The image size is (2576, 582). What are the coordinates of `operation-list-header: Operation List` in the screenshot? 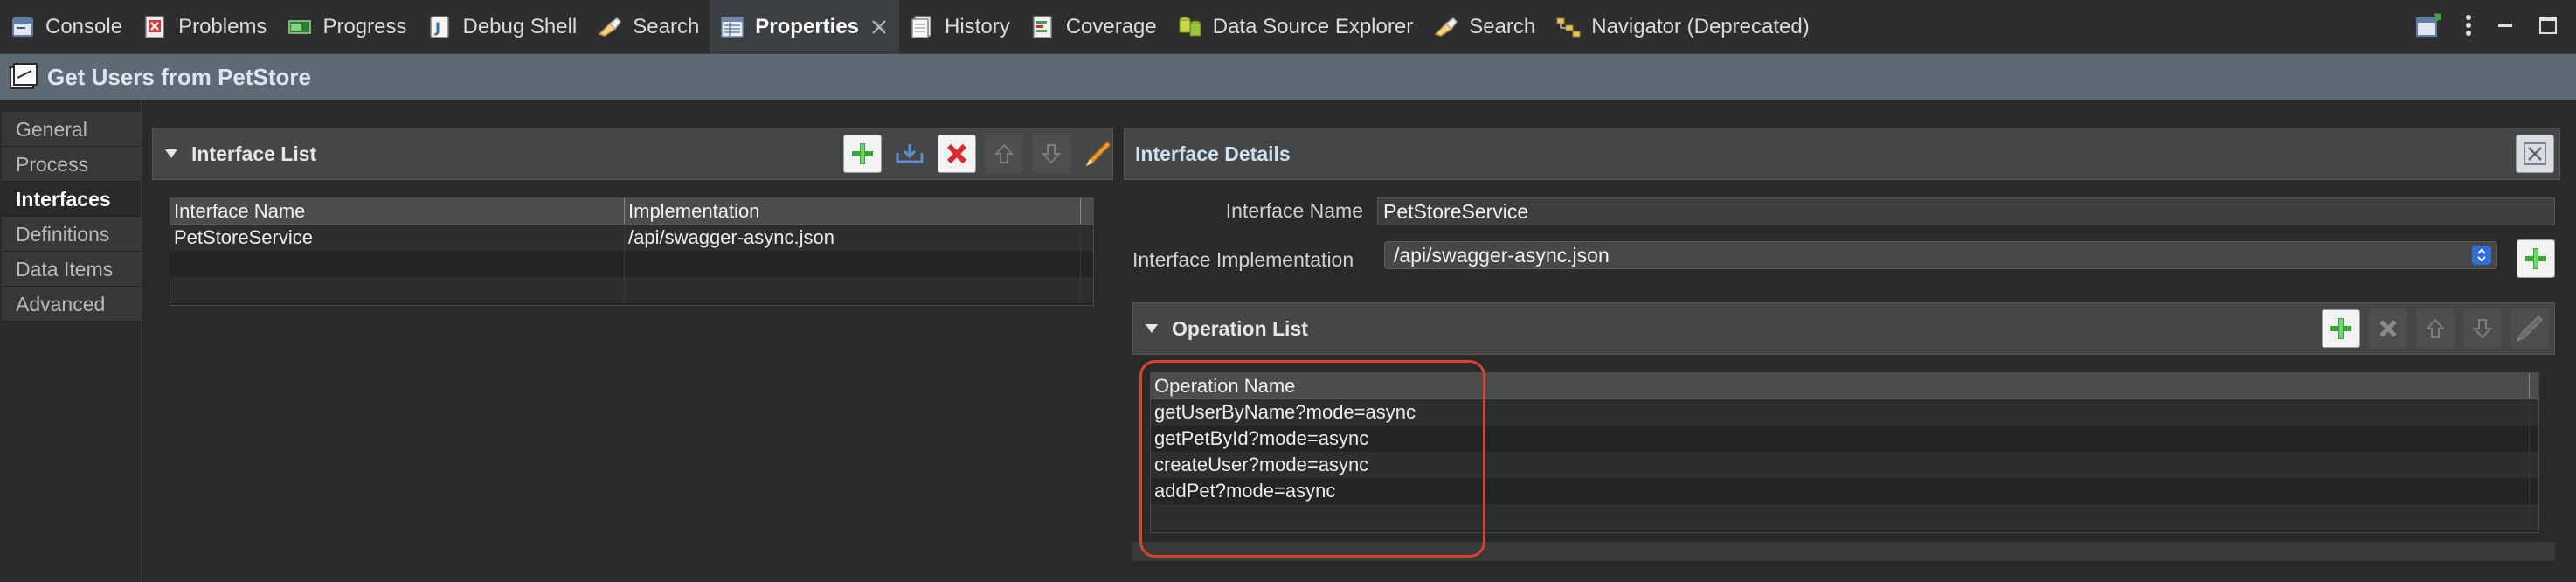 It's located at (1843, 328).